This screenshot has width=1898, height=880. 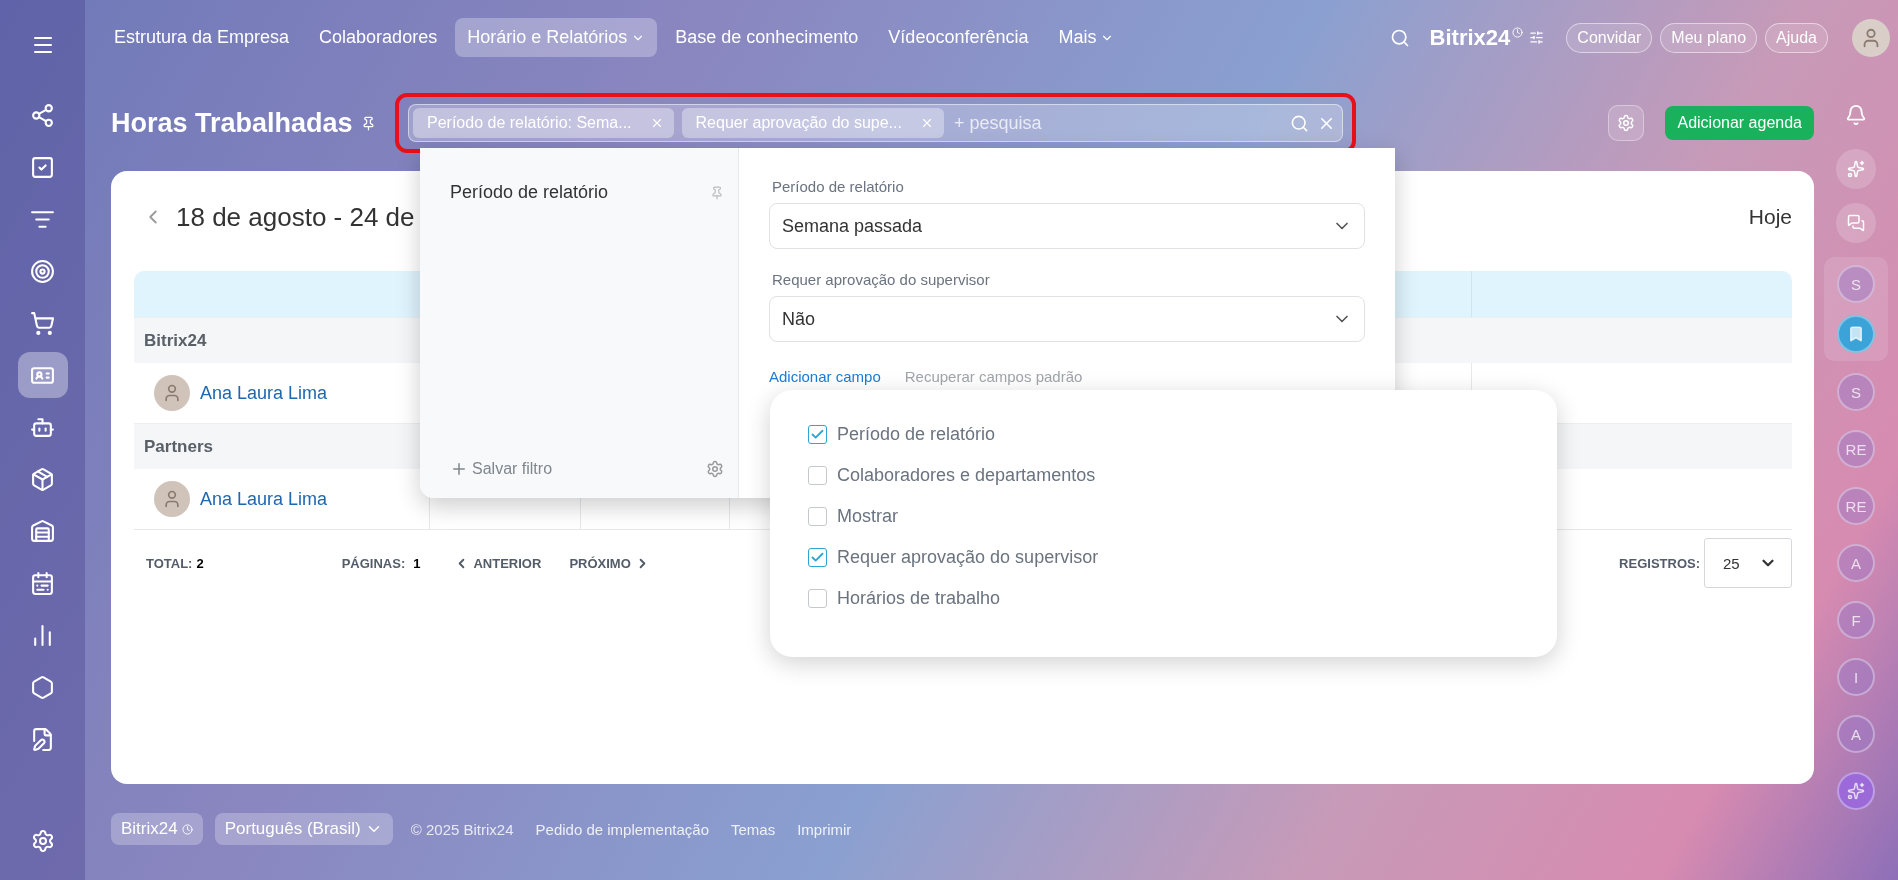 What do you see at coordinates (1182, 516) in the screenshot?
I see `field-option: Mostrar` at bounding box center [1182, 516].